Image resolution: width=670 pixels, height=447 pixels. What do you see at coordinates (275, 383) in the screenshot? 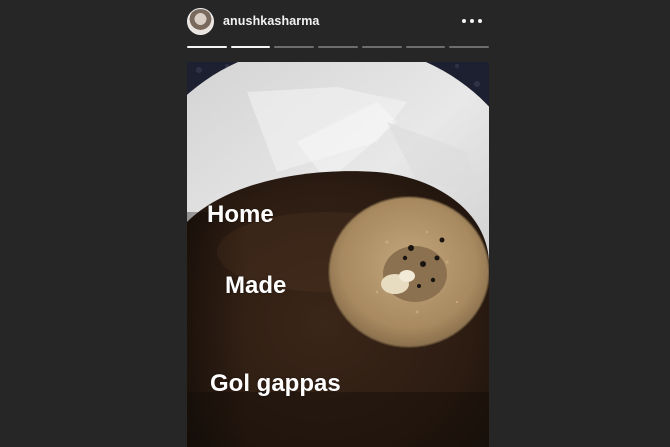
I see `caption-line-3: Gol gappas` at bounding box center [275, 383].